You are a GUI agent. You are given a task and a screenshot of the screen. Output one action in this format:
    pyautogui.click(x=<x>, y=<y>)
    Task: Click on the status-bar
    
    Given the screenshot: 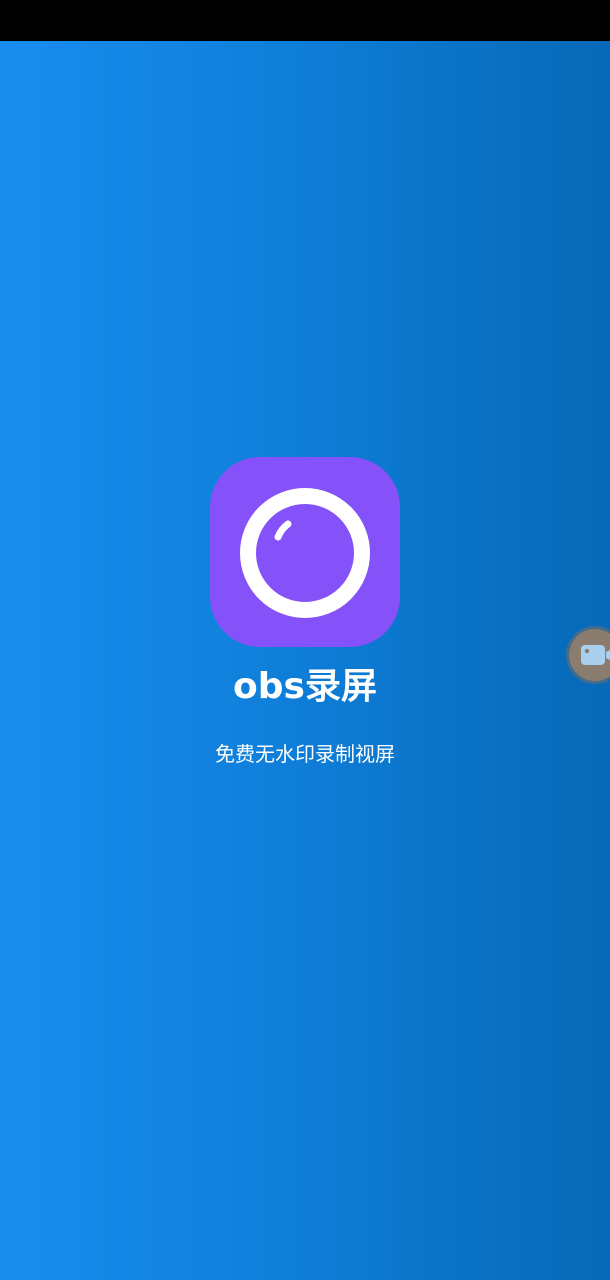 What is the action you would take?
    pyautogui.click(x=305, y=20)
    